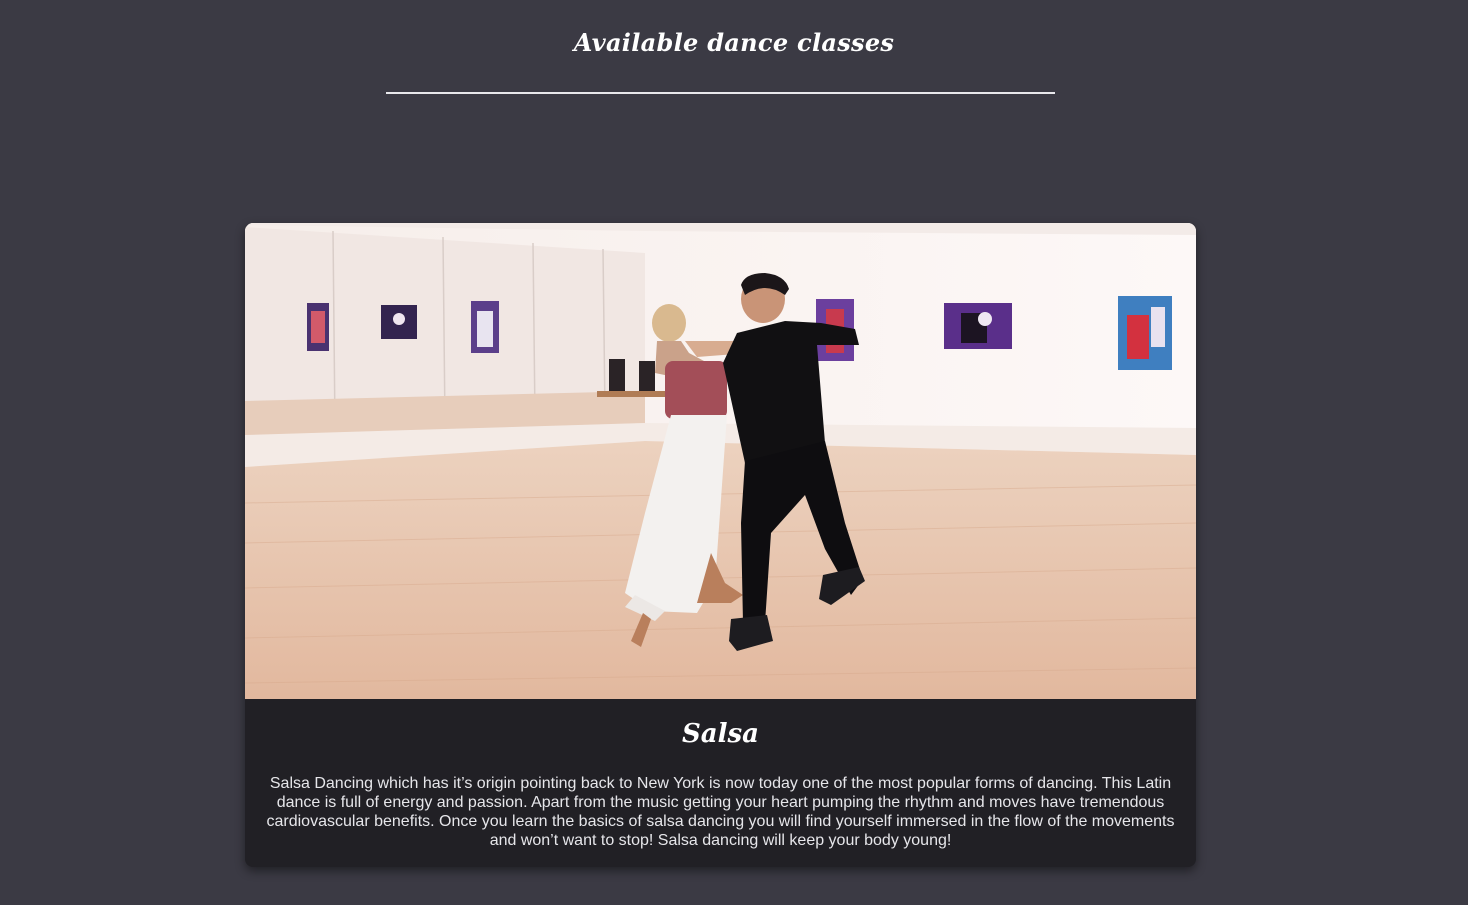  What do you see at coordinates (720, 93) in the screenshot?
I see `title-divider` at bounding box center [720, 93].